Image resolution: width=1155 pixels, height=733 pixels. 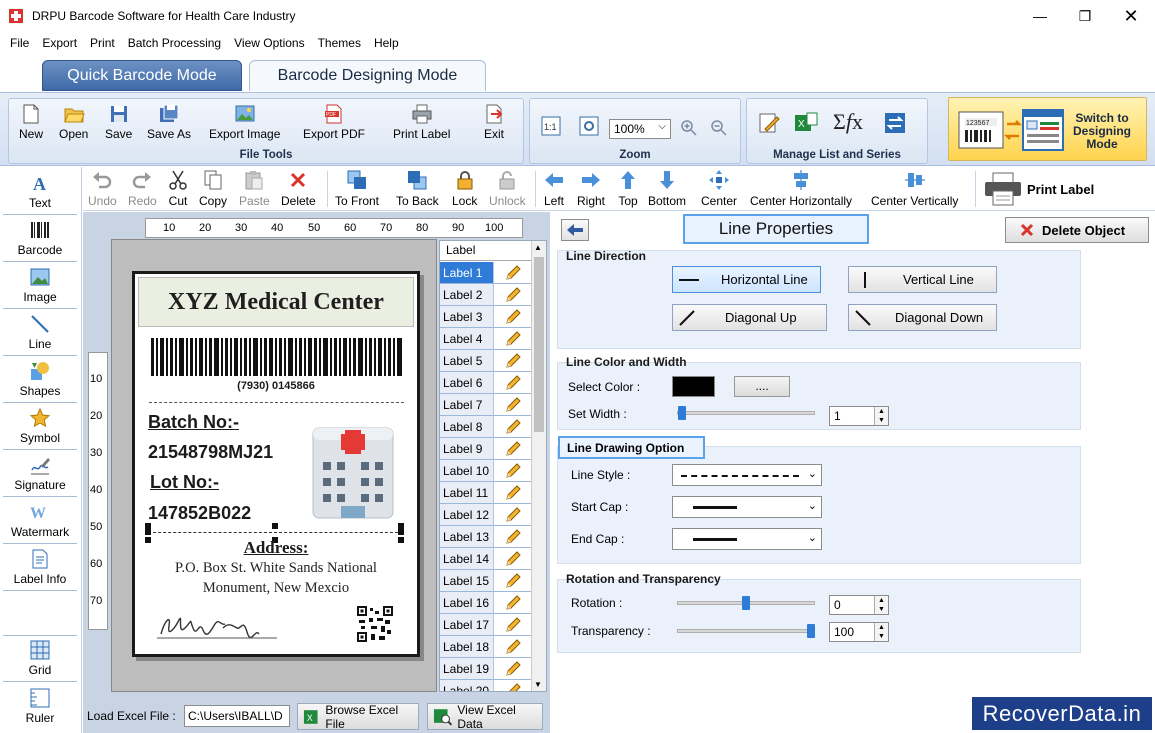 I want to click on menu-themes: Themes, so click(x=339, y=43).